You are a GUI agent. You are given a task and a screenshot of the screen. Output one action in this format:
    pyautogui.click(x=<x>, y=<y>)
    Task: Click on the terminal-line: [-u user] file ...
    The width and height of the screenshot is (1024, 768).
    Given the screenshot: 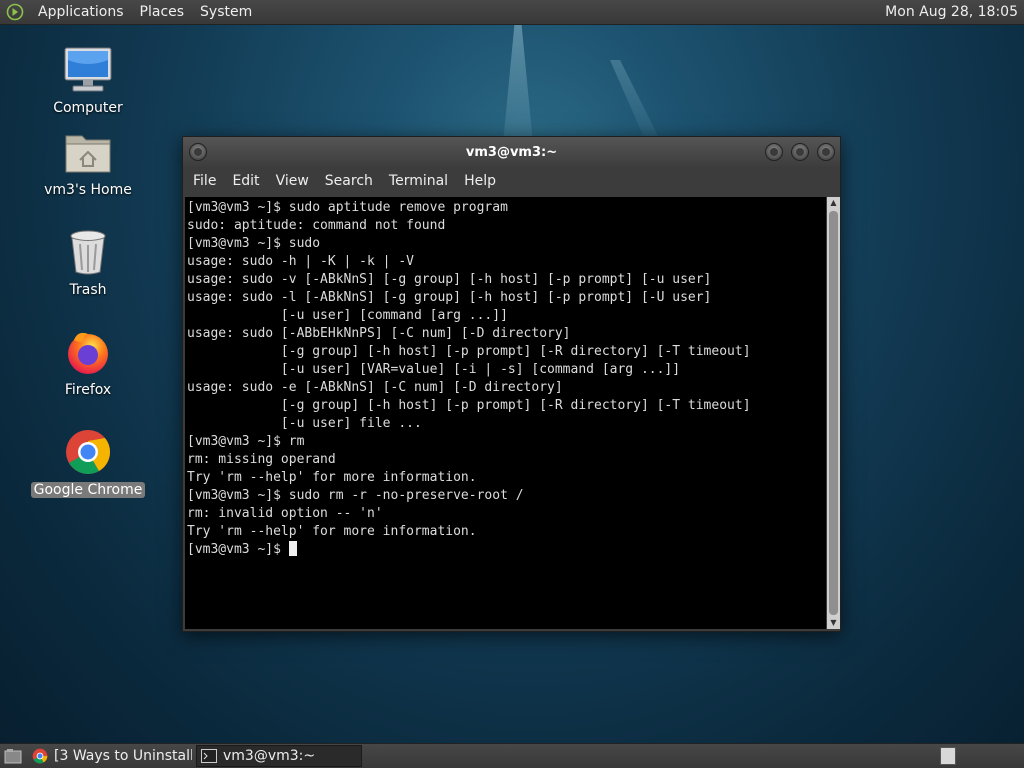 What is the action you would take?
    pyautogui.click(x=304, y=423)
    